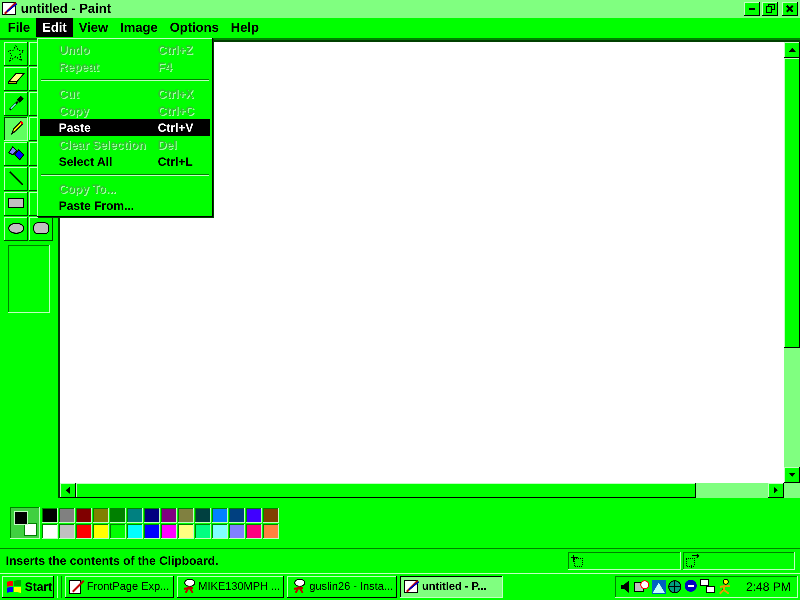 This screenshot has height=600, width=800. I want to click on close-button, so click(790, 9).